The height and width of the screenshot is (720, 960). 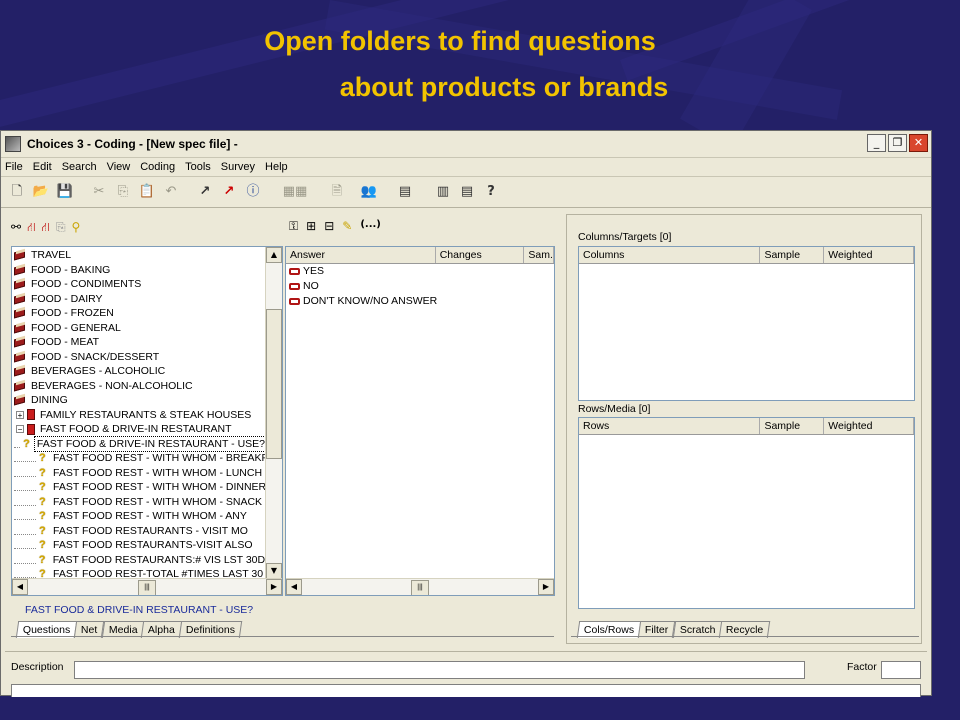 What do you see at coordinates (14, 167) in the screenshot?
I see `menu-file: File` at bounding box center [14, 167].